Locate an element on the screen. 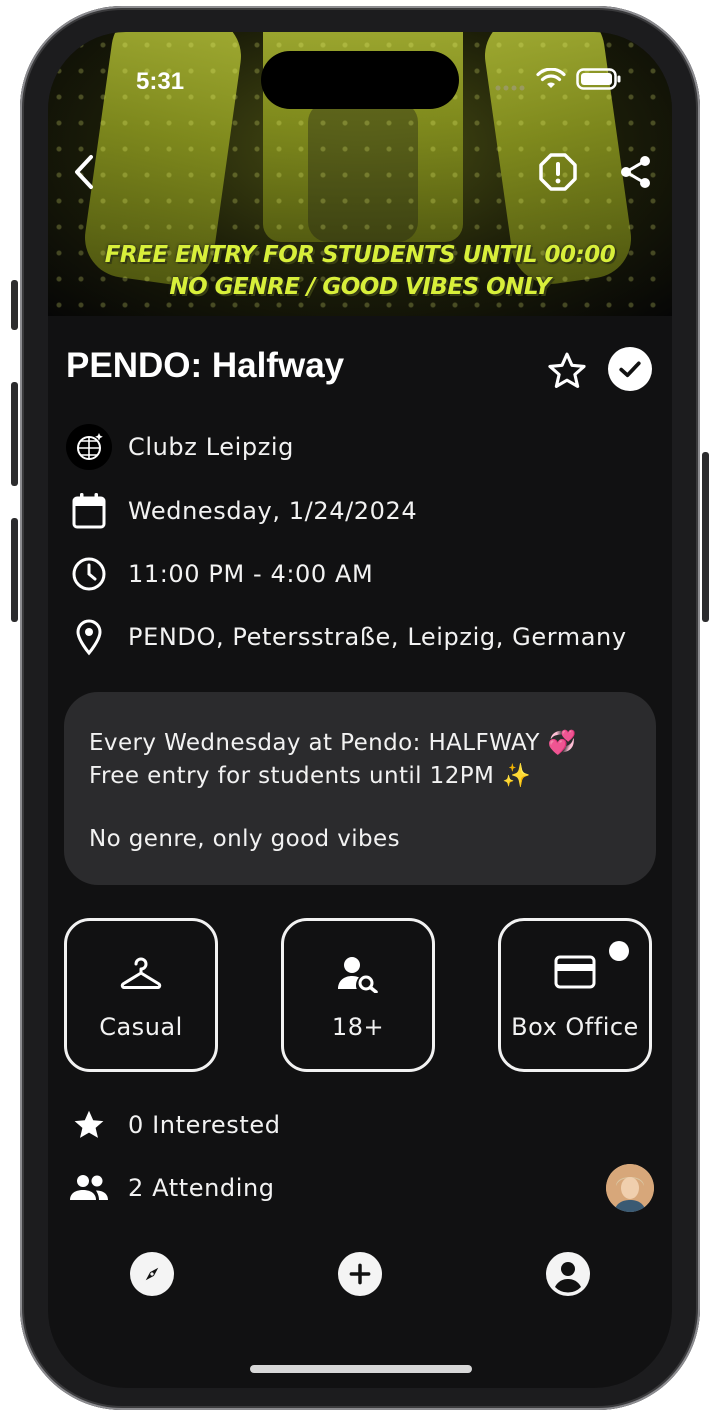 This screenshot has height=1420, width=719. tickets-label: Box Office is located at coordinates (575, 1027).